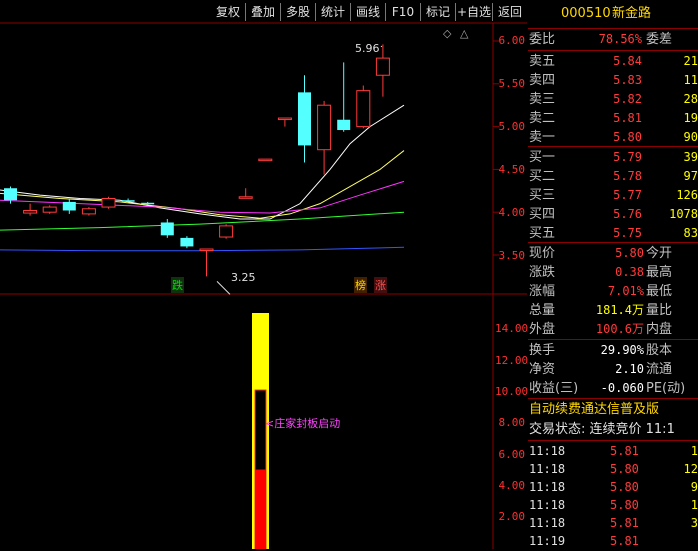  I want to click on sell-price: 5.84, so click(627, 61).